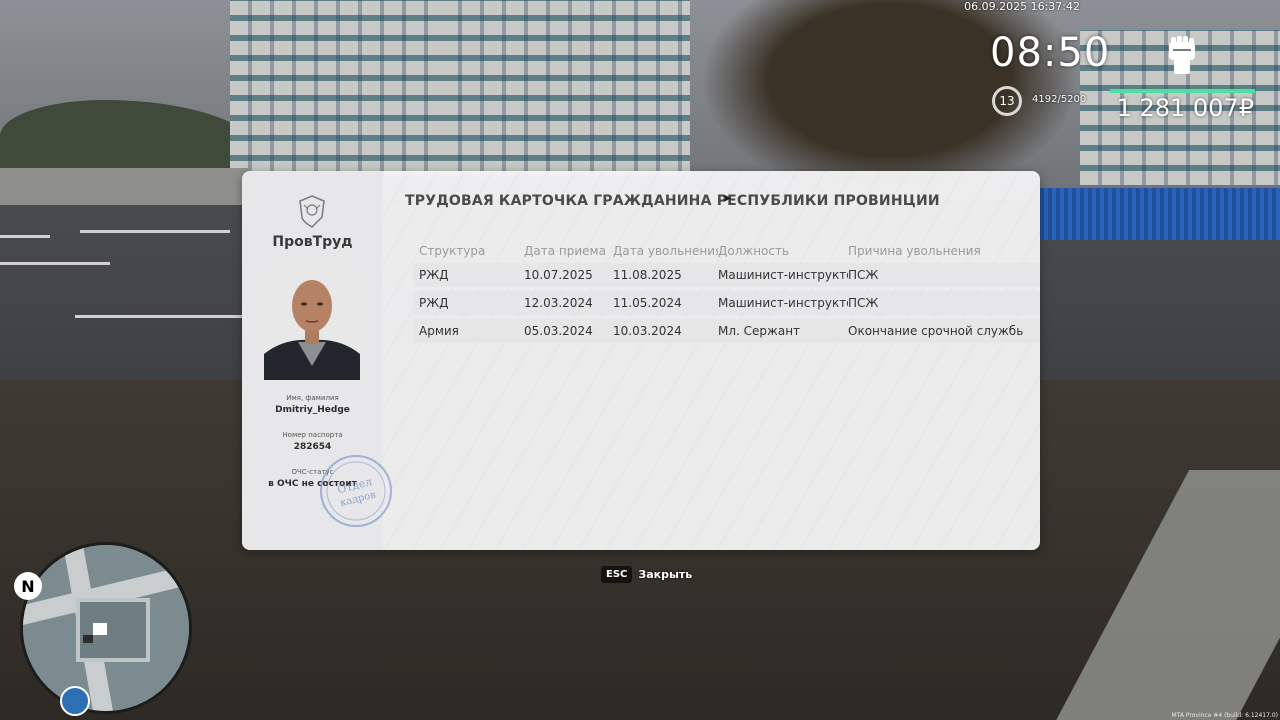  Describe the element at coordinates (914, 251) in the screenshot. I see `column-header-dismissal-reason: Причина увольнения` at that location.